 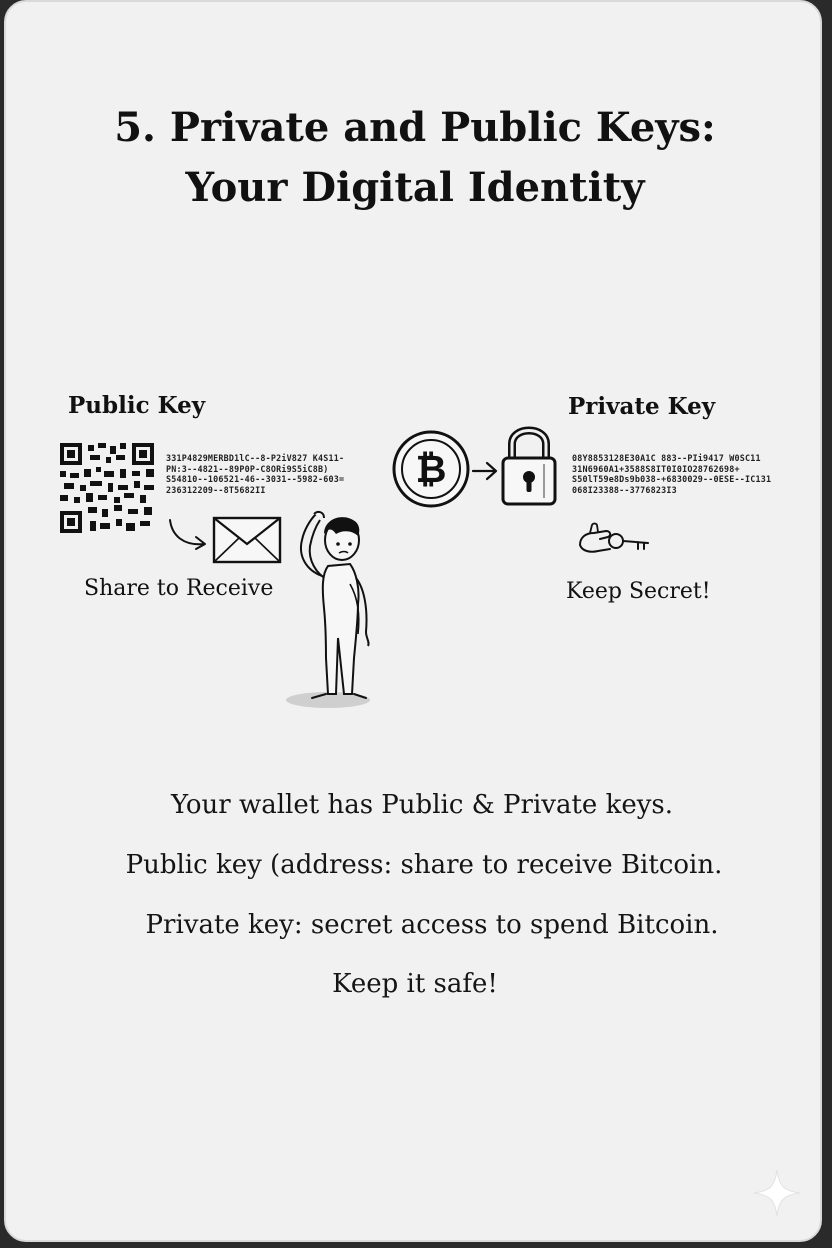 I want to click on bitcoin-coin-icon: ₿, so click(x=431, y=469).